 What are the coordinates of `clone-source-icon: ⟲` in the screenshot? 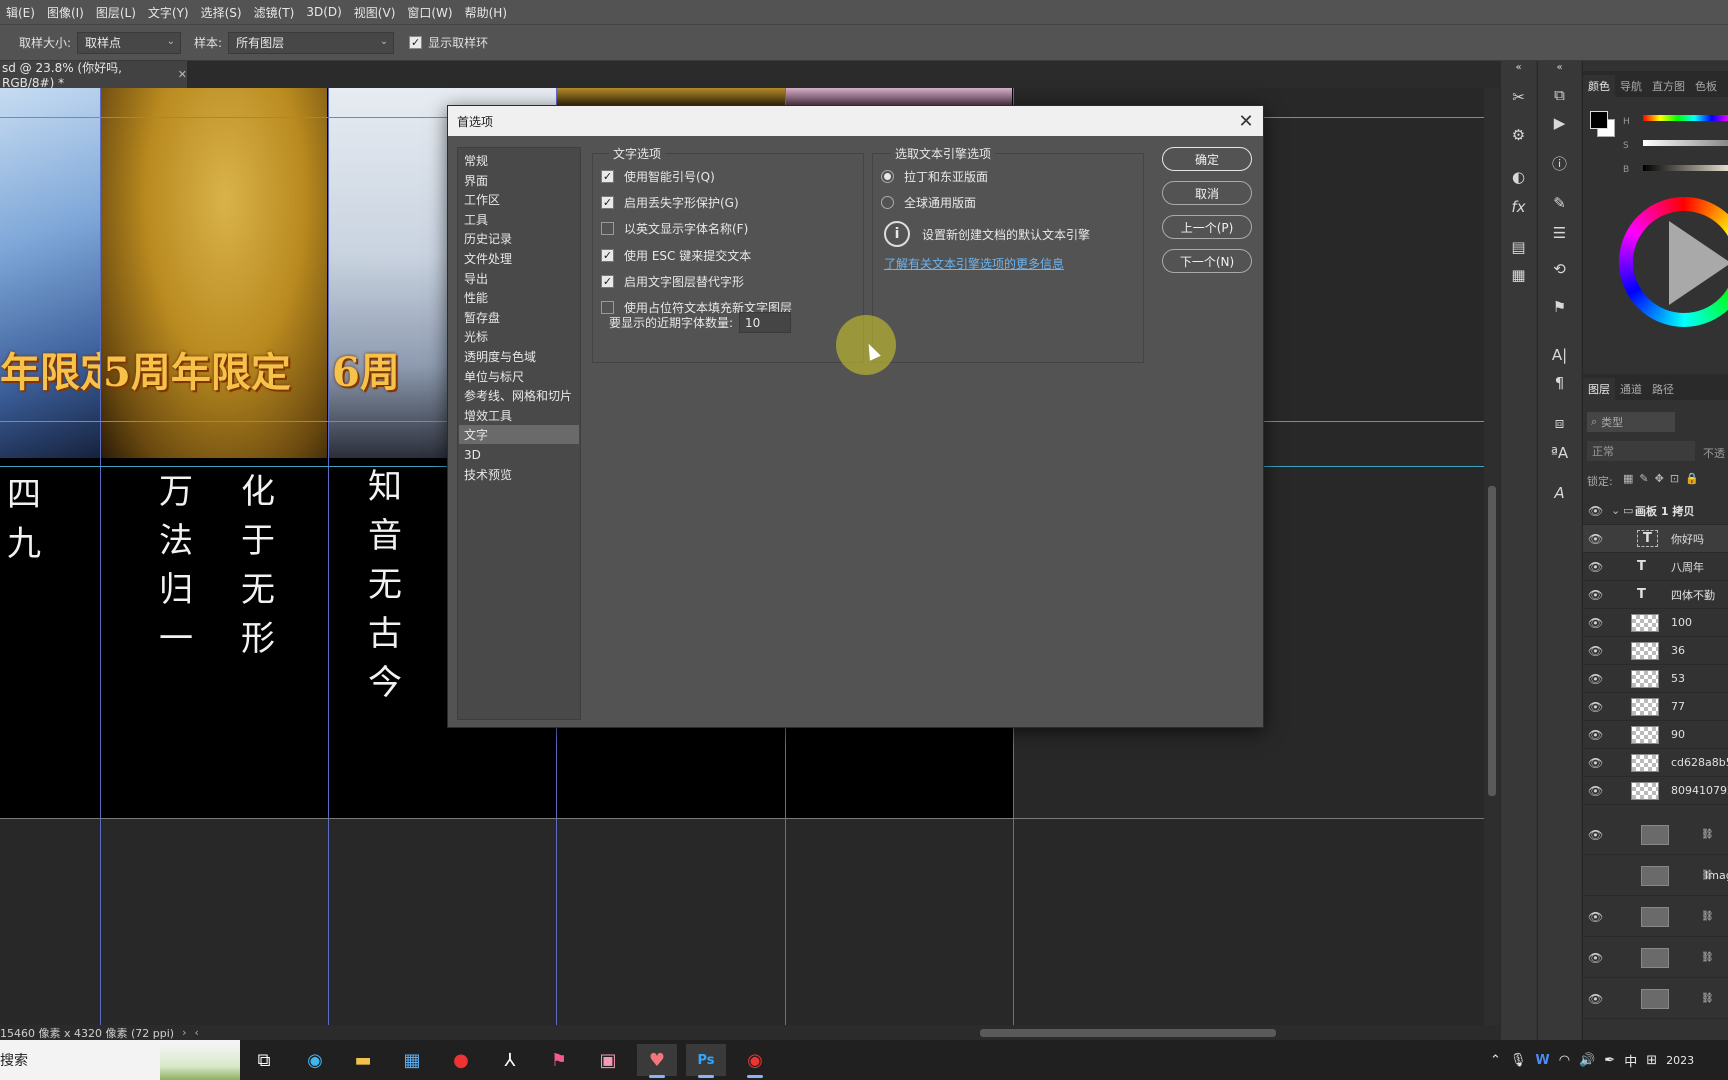 It's located at (1560, 269).